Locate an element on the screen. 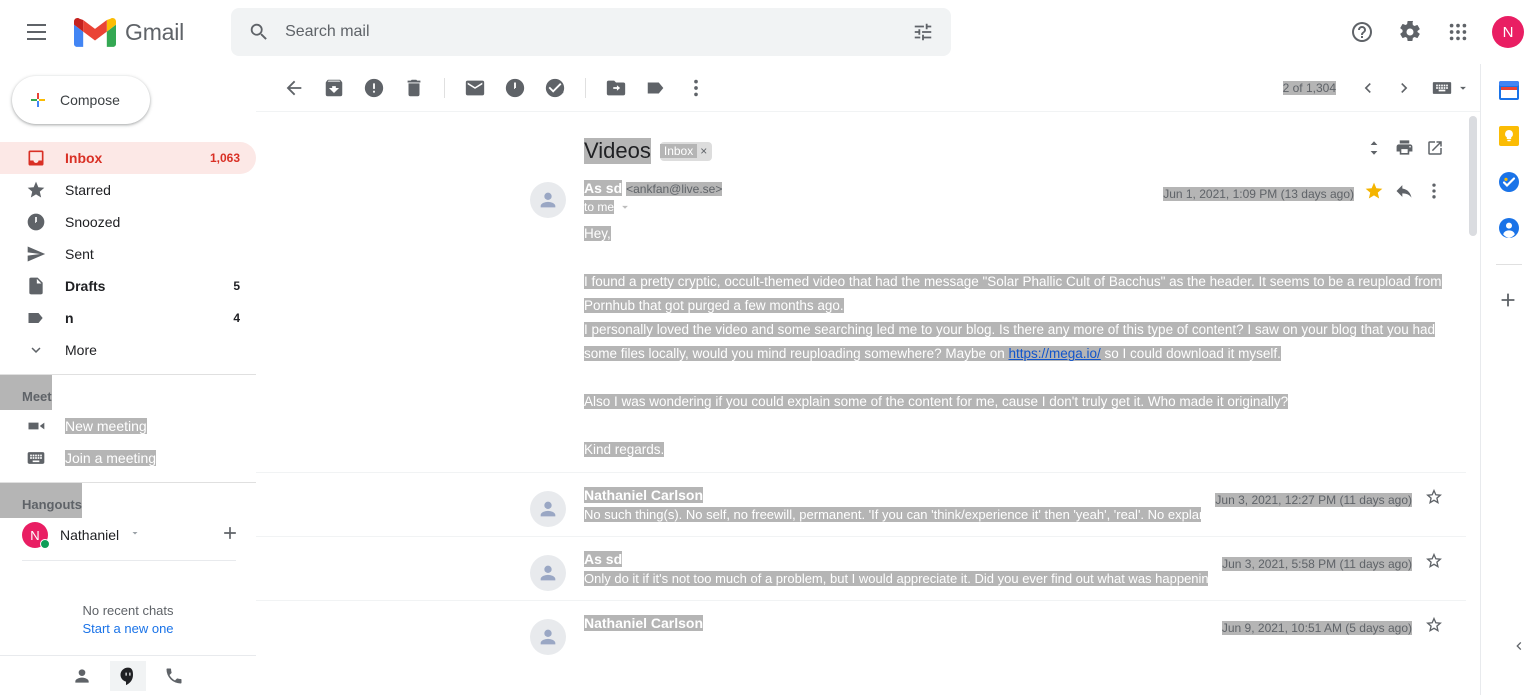 The width and height of the screenshot is (1536, 695). input-tools-button is located at coordinates (1451, 88).